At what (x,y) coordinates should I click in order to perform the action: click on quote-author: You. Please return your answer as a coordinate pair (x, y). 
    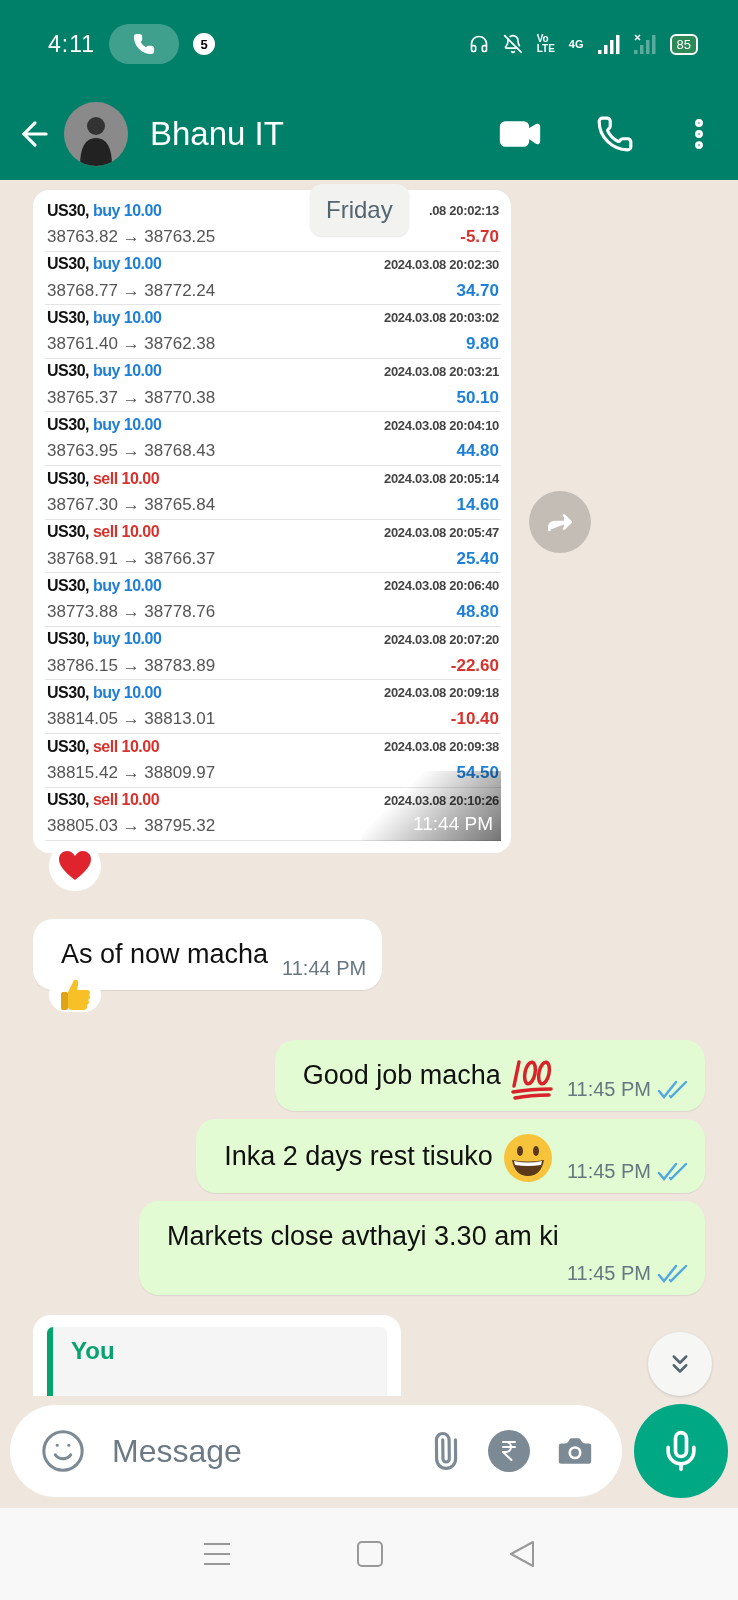
    Looking at the image, I should click on (93, 1351).